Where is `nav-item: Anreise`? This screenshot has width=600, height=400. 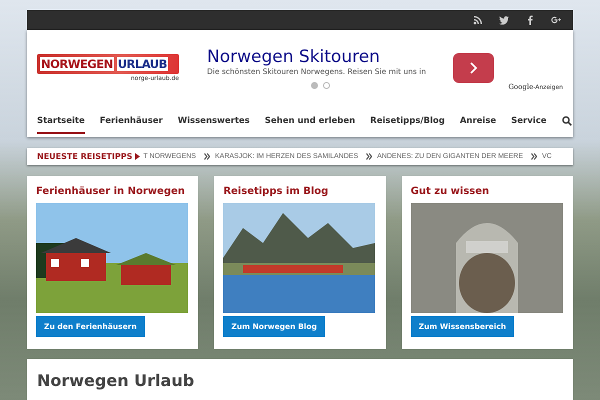 nav-item: Anreise is located at coordinates (478, 121).